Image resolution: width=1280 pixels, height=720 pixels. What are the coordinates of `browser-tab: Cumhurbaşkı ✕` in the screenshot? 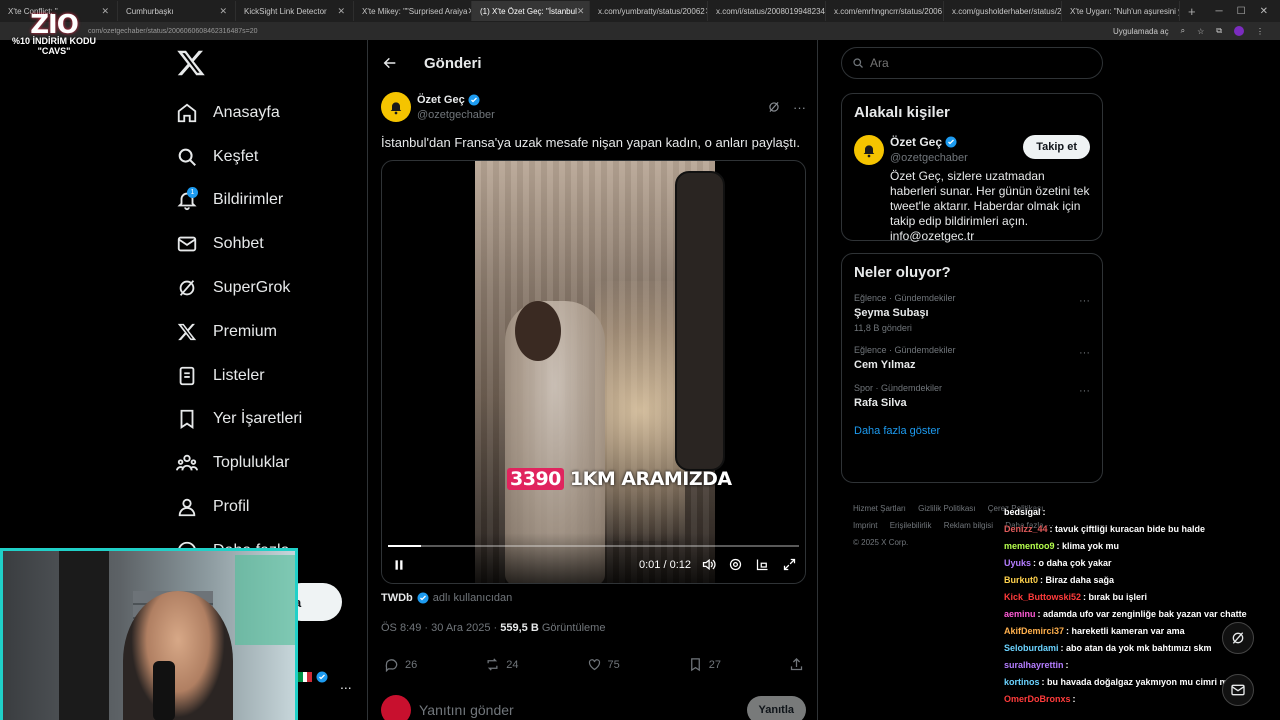 It's located at (177, 11).